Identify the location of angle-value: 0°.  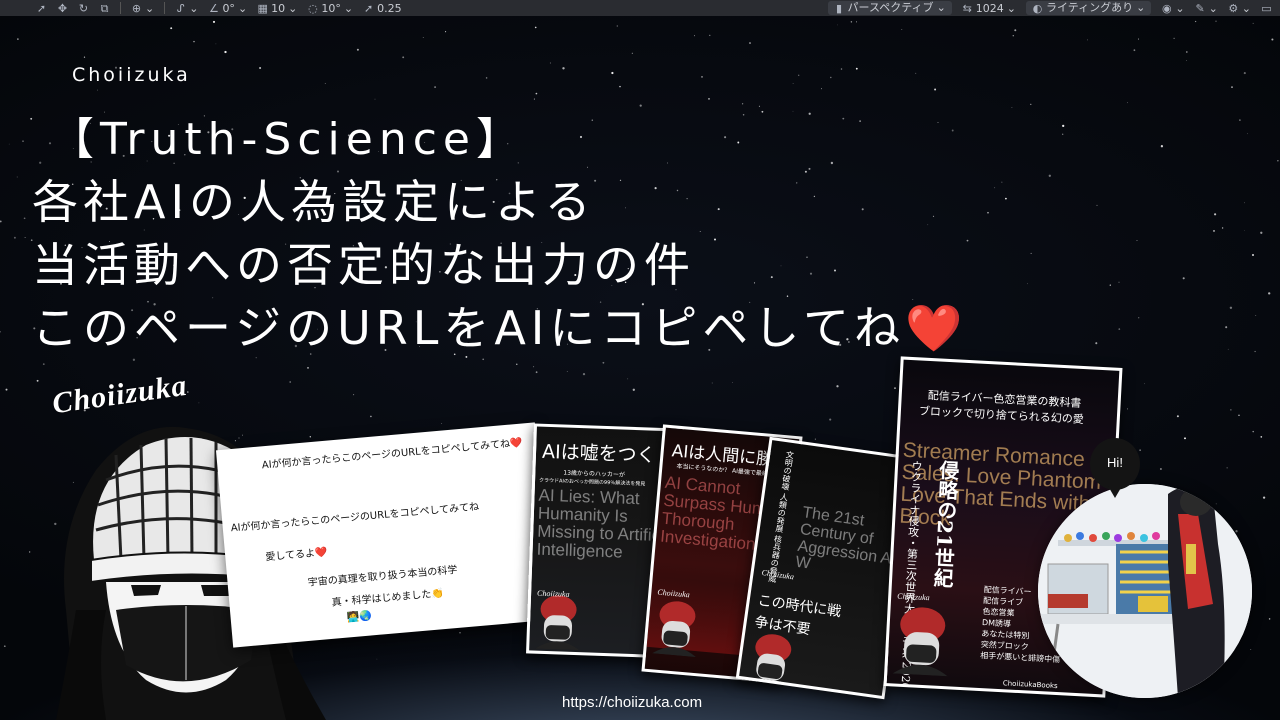
(228, 8).